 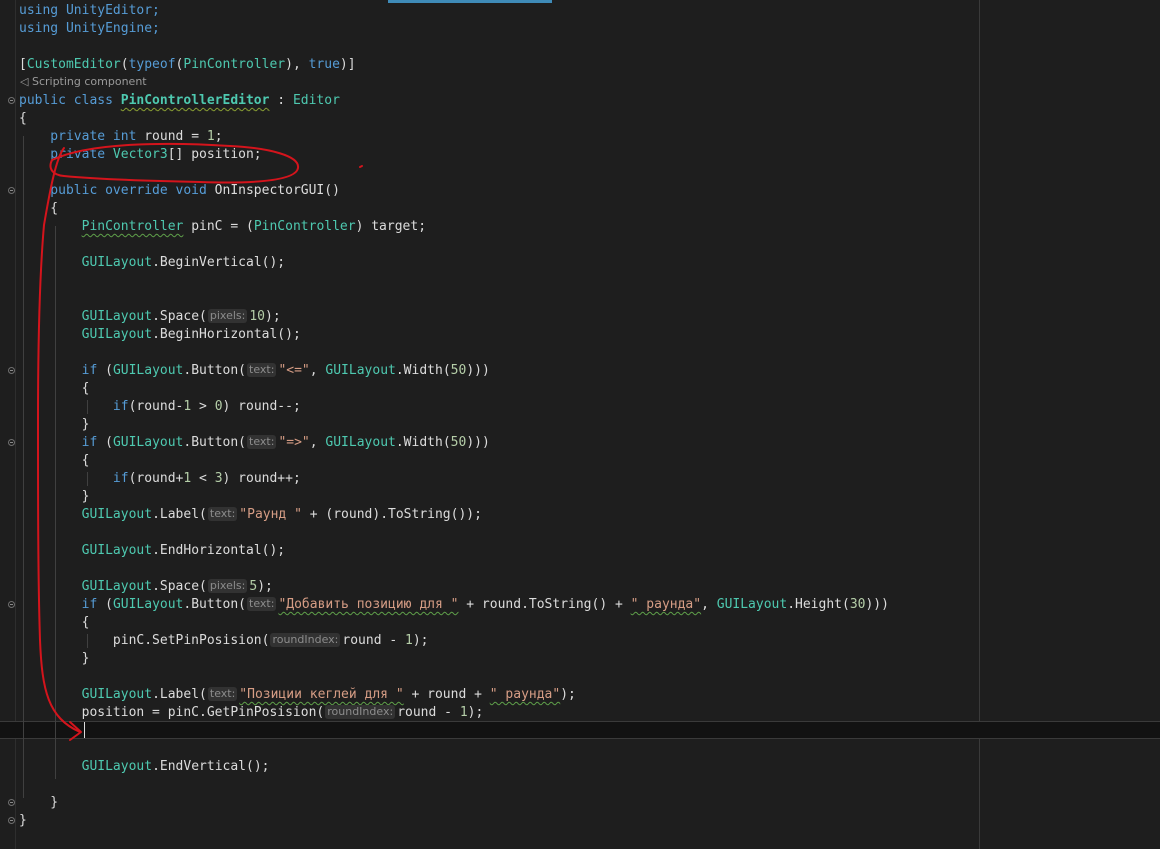 What do you see at coordinates (361, 166) in the screenshot?
I see `annotation-dot` at bounding box center [361, 166].